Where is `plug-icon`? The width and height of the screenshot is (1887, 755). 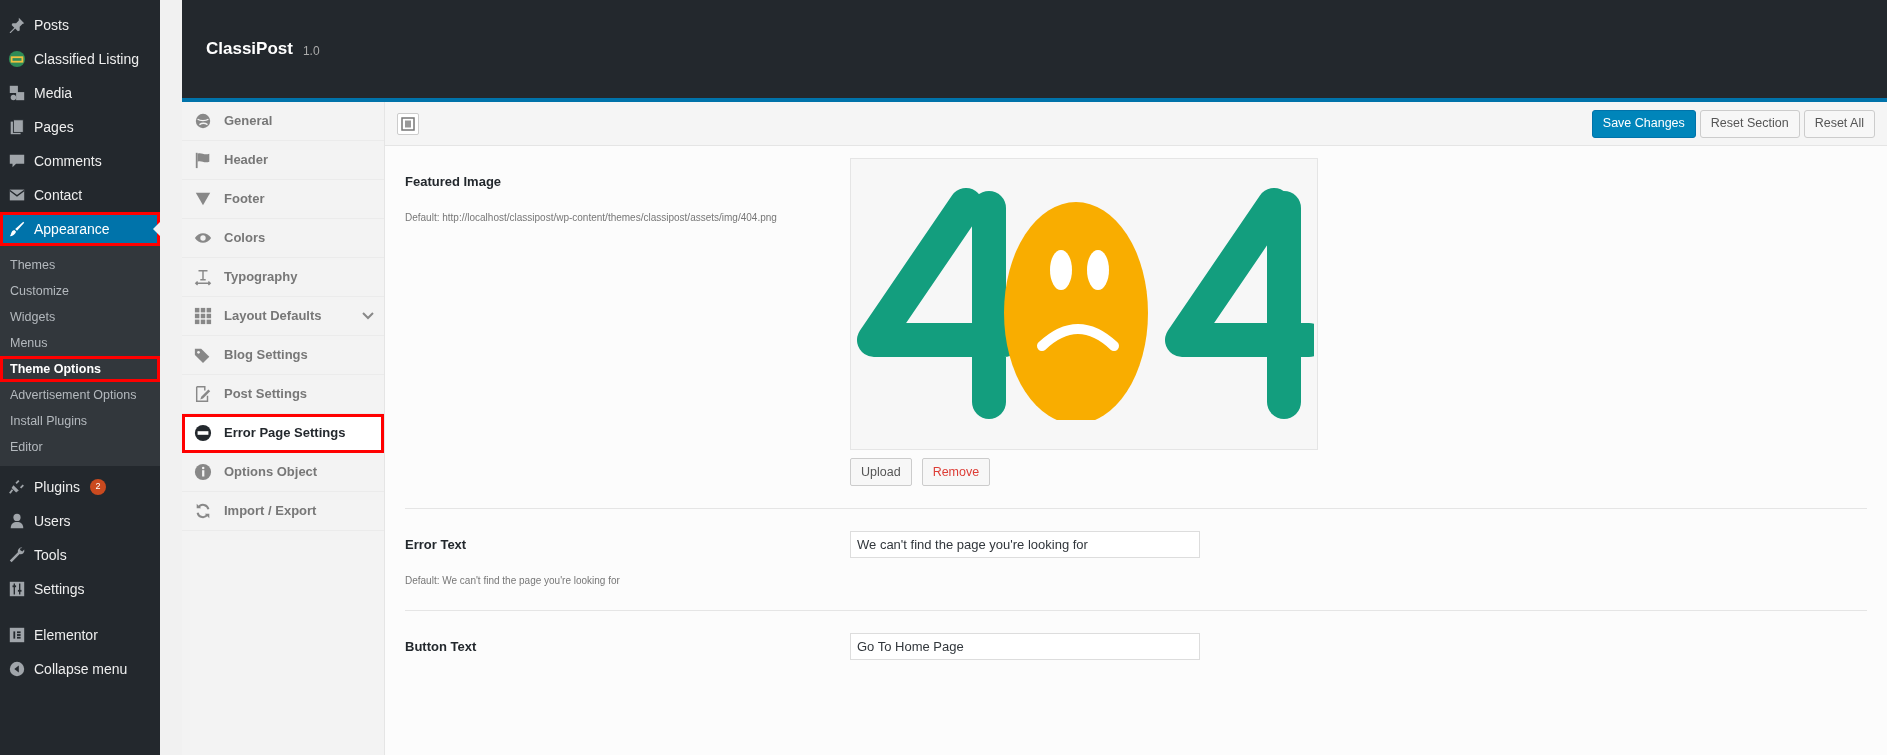
plug-icon is located at coordinates (17, 487).